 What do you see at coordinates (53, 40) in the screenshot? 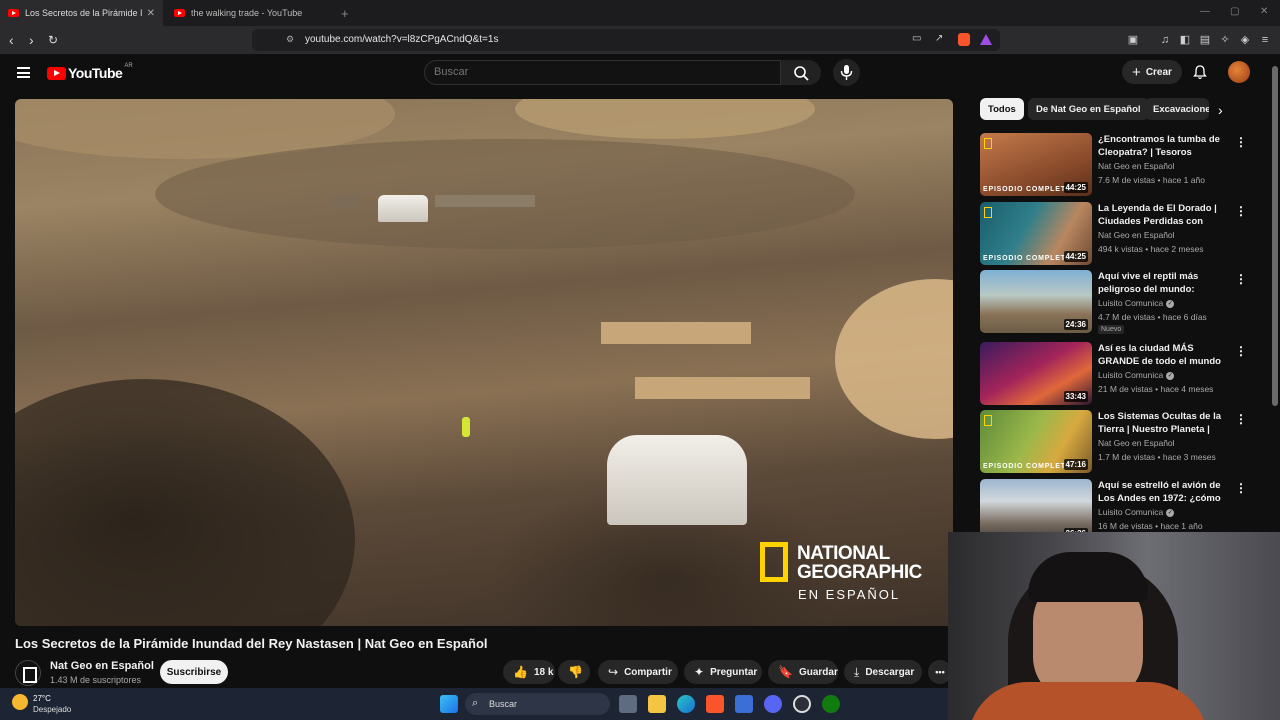
I see `reload-icon: ↻` at bounding box center [53, 40].